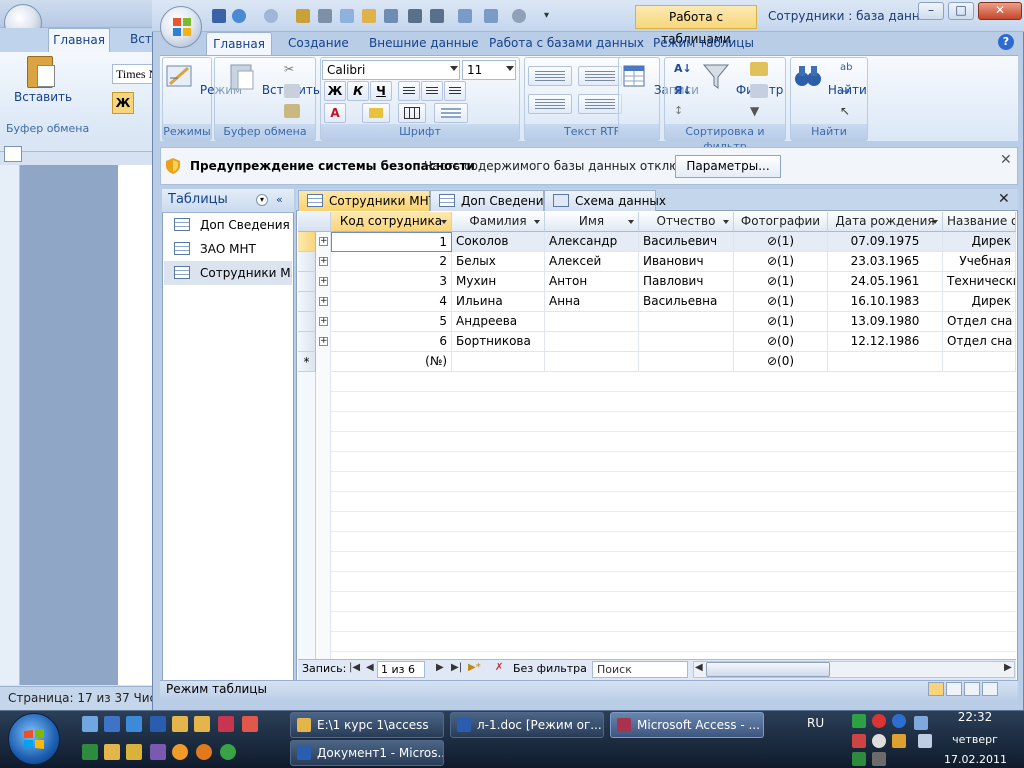 This screenshot has height=768, width=1024. What do you see at coordinates (683, 111) in the screenshot?
I see `clear-sort-icon: ↕` at bounding box center [683, 111].